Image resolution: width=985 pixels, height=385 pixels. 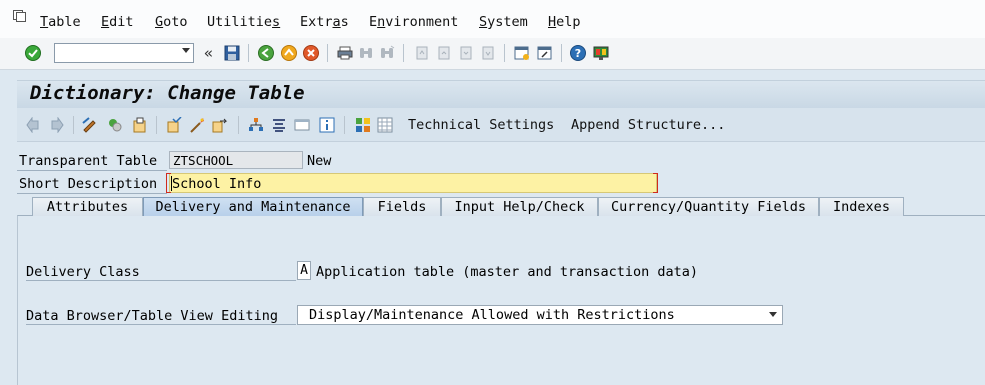 I want to click on back-icon, so click(x=266, y=53).